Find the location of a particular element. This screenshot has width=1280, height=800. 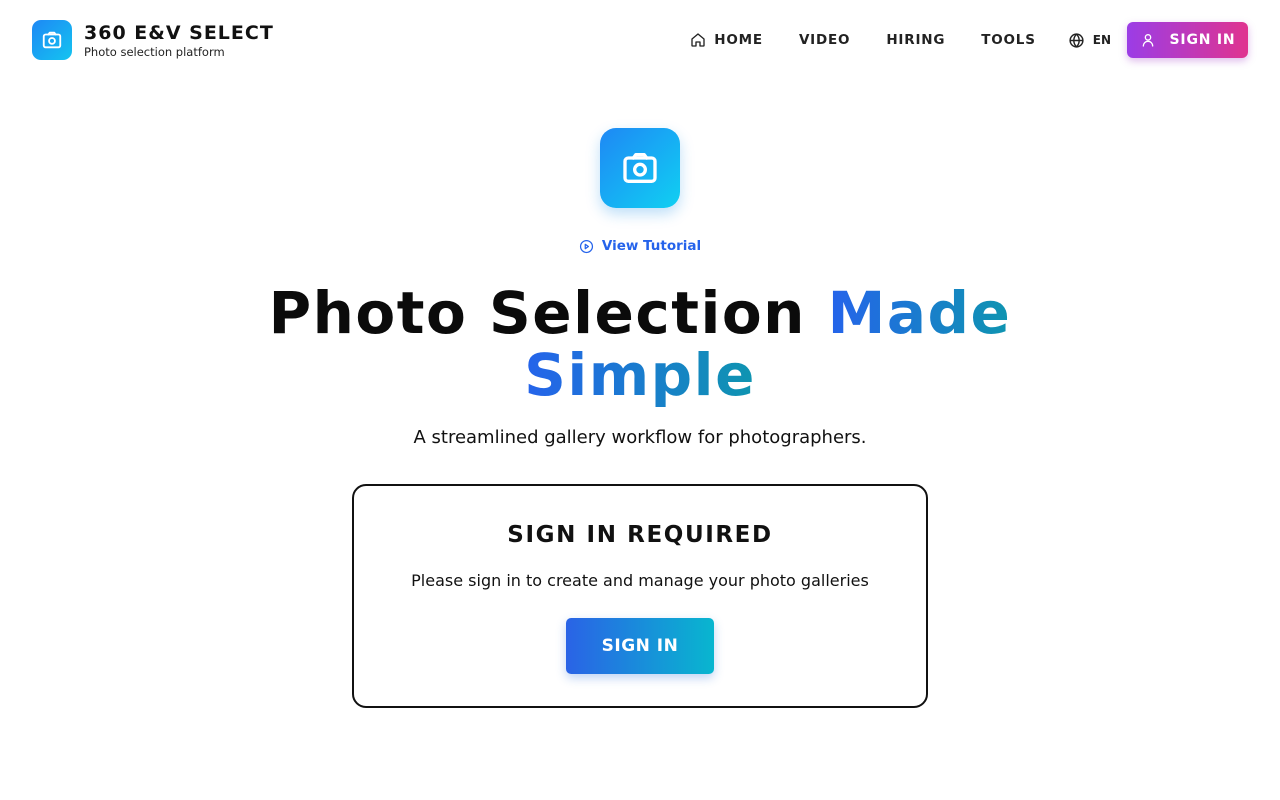

nav-home: HOME is located at coordinates (726, 40).